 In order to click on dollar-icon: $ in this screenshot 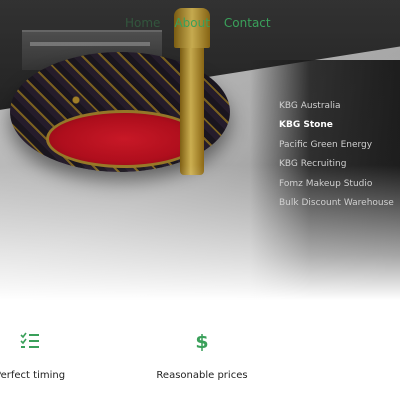, I will do `click(201, 341)`.